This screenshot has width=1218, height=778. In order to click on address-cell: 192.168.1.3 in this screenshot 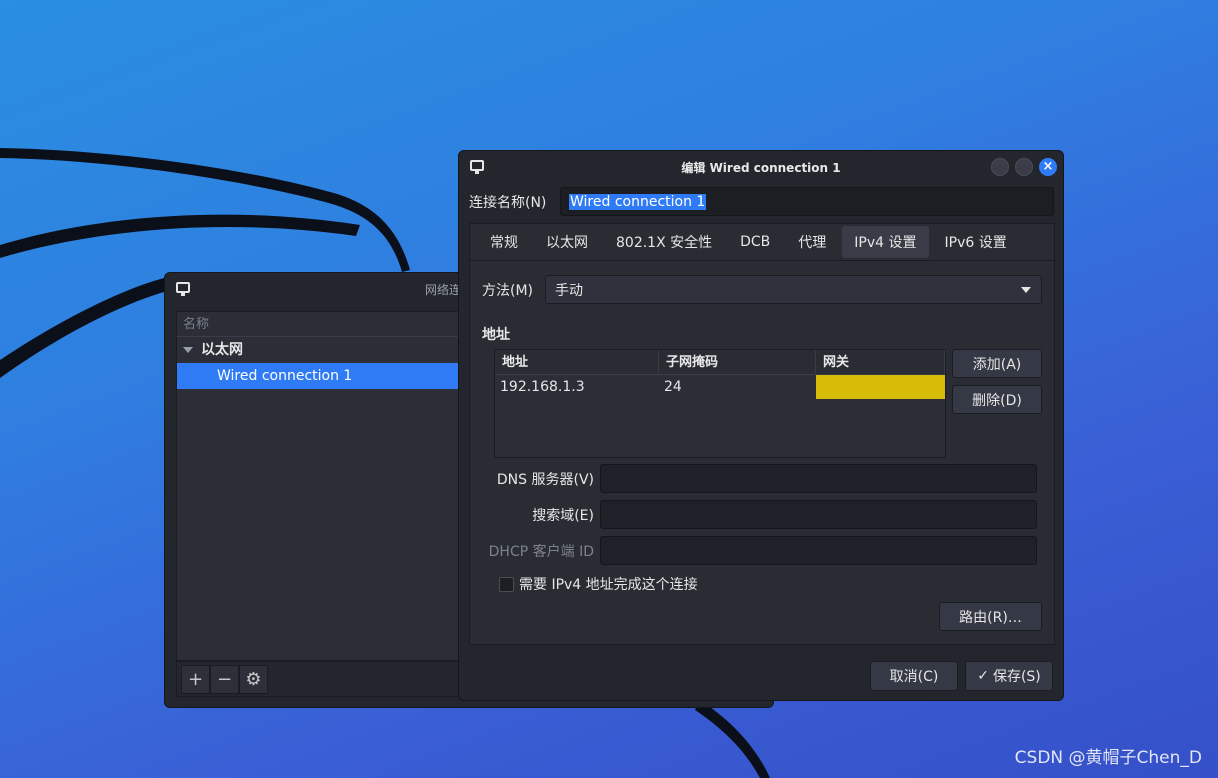, I will do `click(577, 387)`.